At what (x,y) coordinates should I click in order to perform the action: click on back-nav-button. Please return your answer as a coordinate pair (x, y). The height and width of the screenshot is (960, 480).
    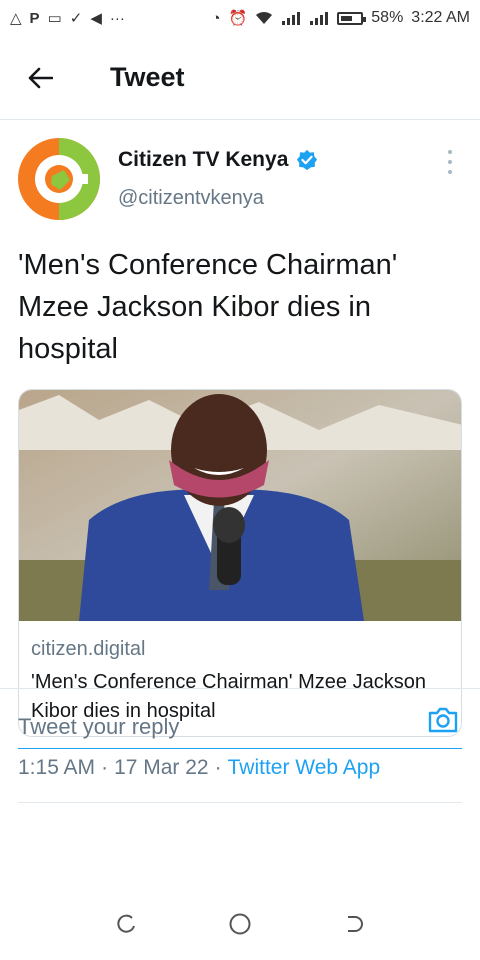
    Looking at the image, I should click on (353, 924).